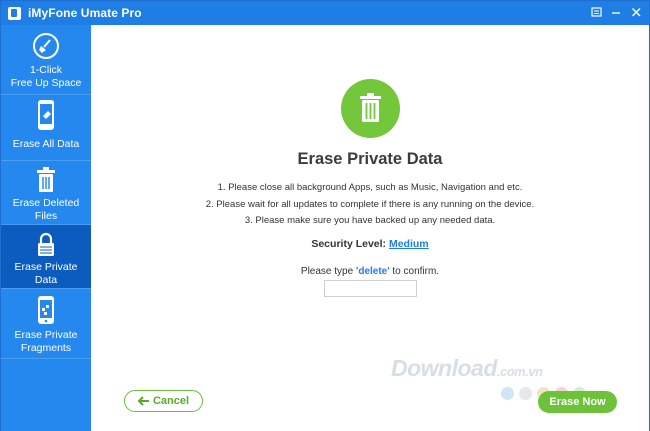 Image resolution: width=650 pixels, height=431 pixels. I want to click on confirm-instruction: Please type 'delete' to confirm., so click(370, 271).